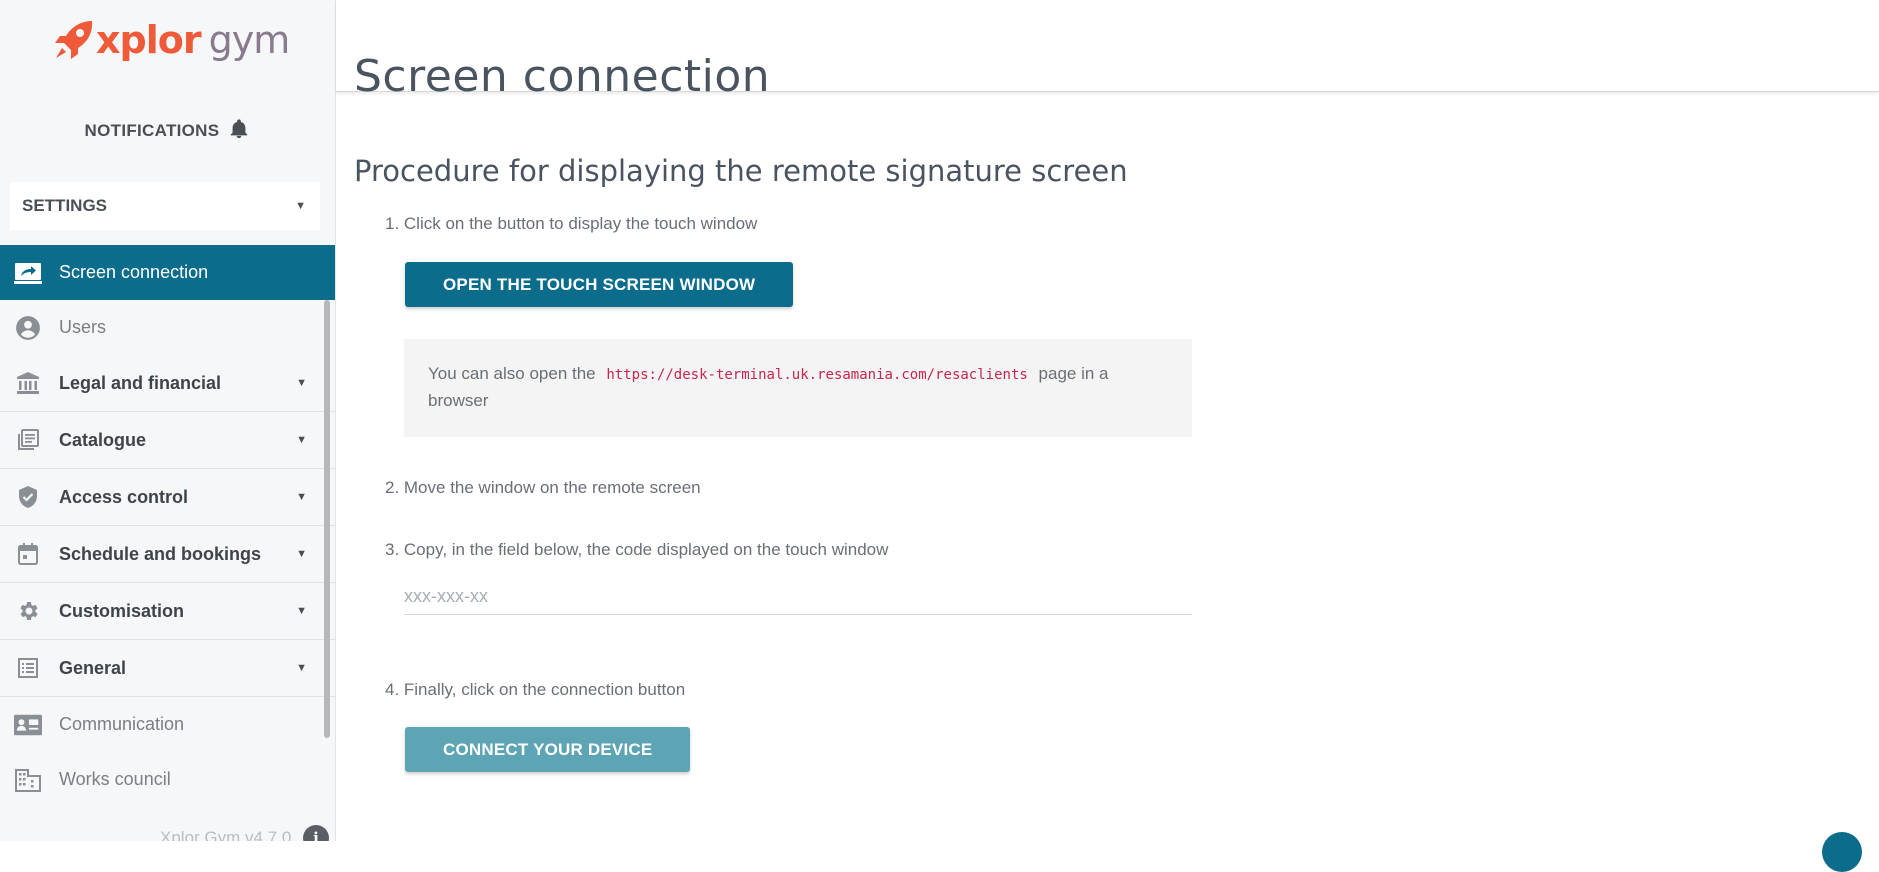 Image resolution: width=1879 pixels, height=872 pixels. Describe the element at coordinates (149, 40) in the screenshot. I see `brand-name-xplor: xplor` at that location.